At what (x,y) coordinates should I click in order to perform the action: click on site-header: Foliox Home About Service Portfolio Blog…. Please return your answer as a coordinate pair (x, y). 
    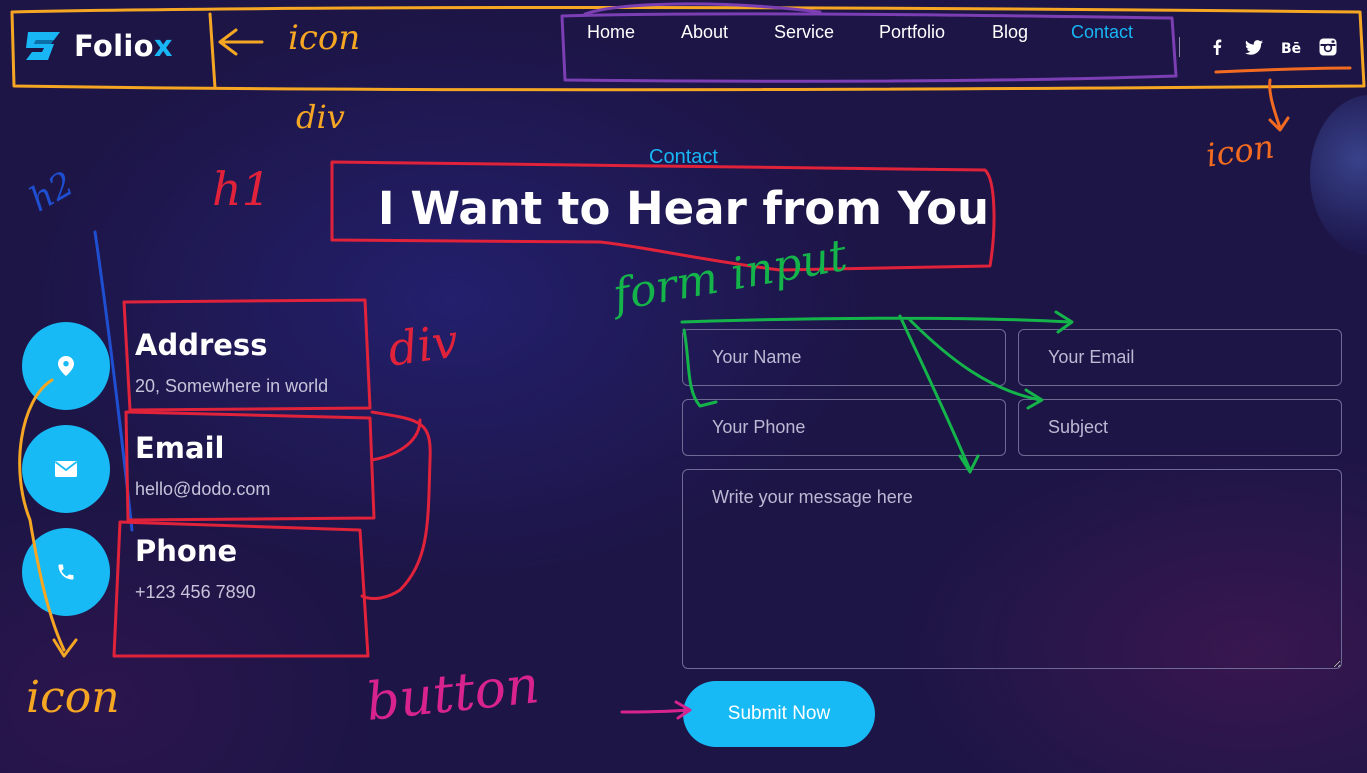
    Looking at the image, I should click on (683, 47).